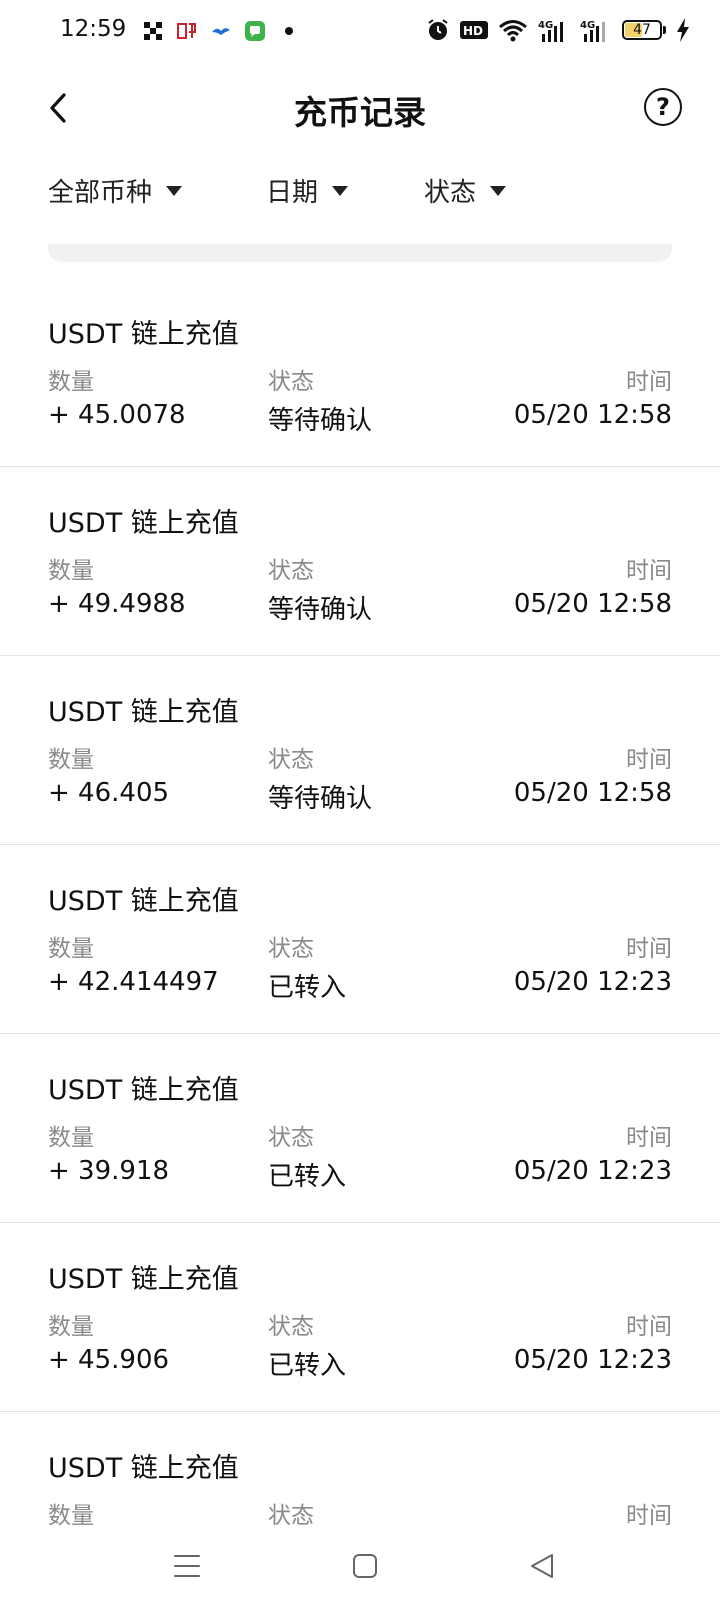  Describe the element at coordinates (450, 193) in the screenshot. I see `filter-status-label: 状态` at that location.